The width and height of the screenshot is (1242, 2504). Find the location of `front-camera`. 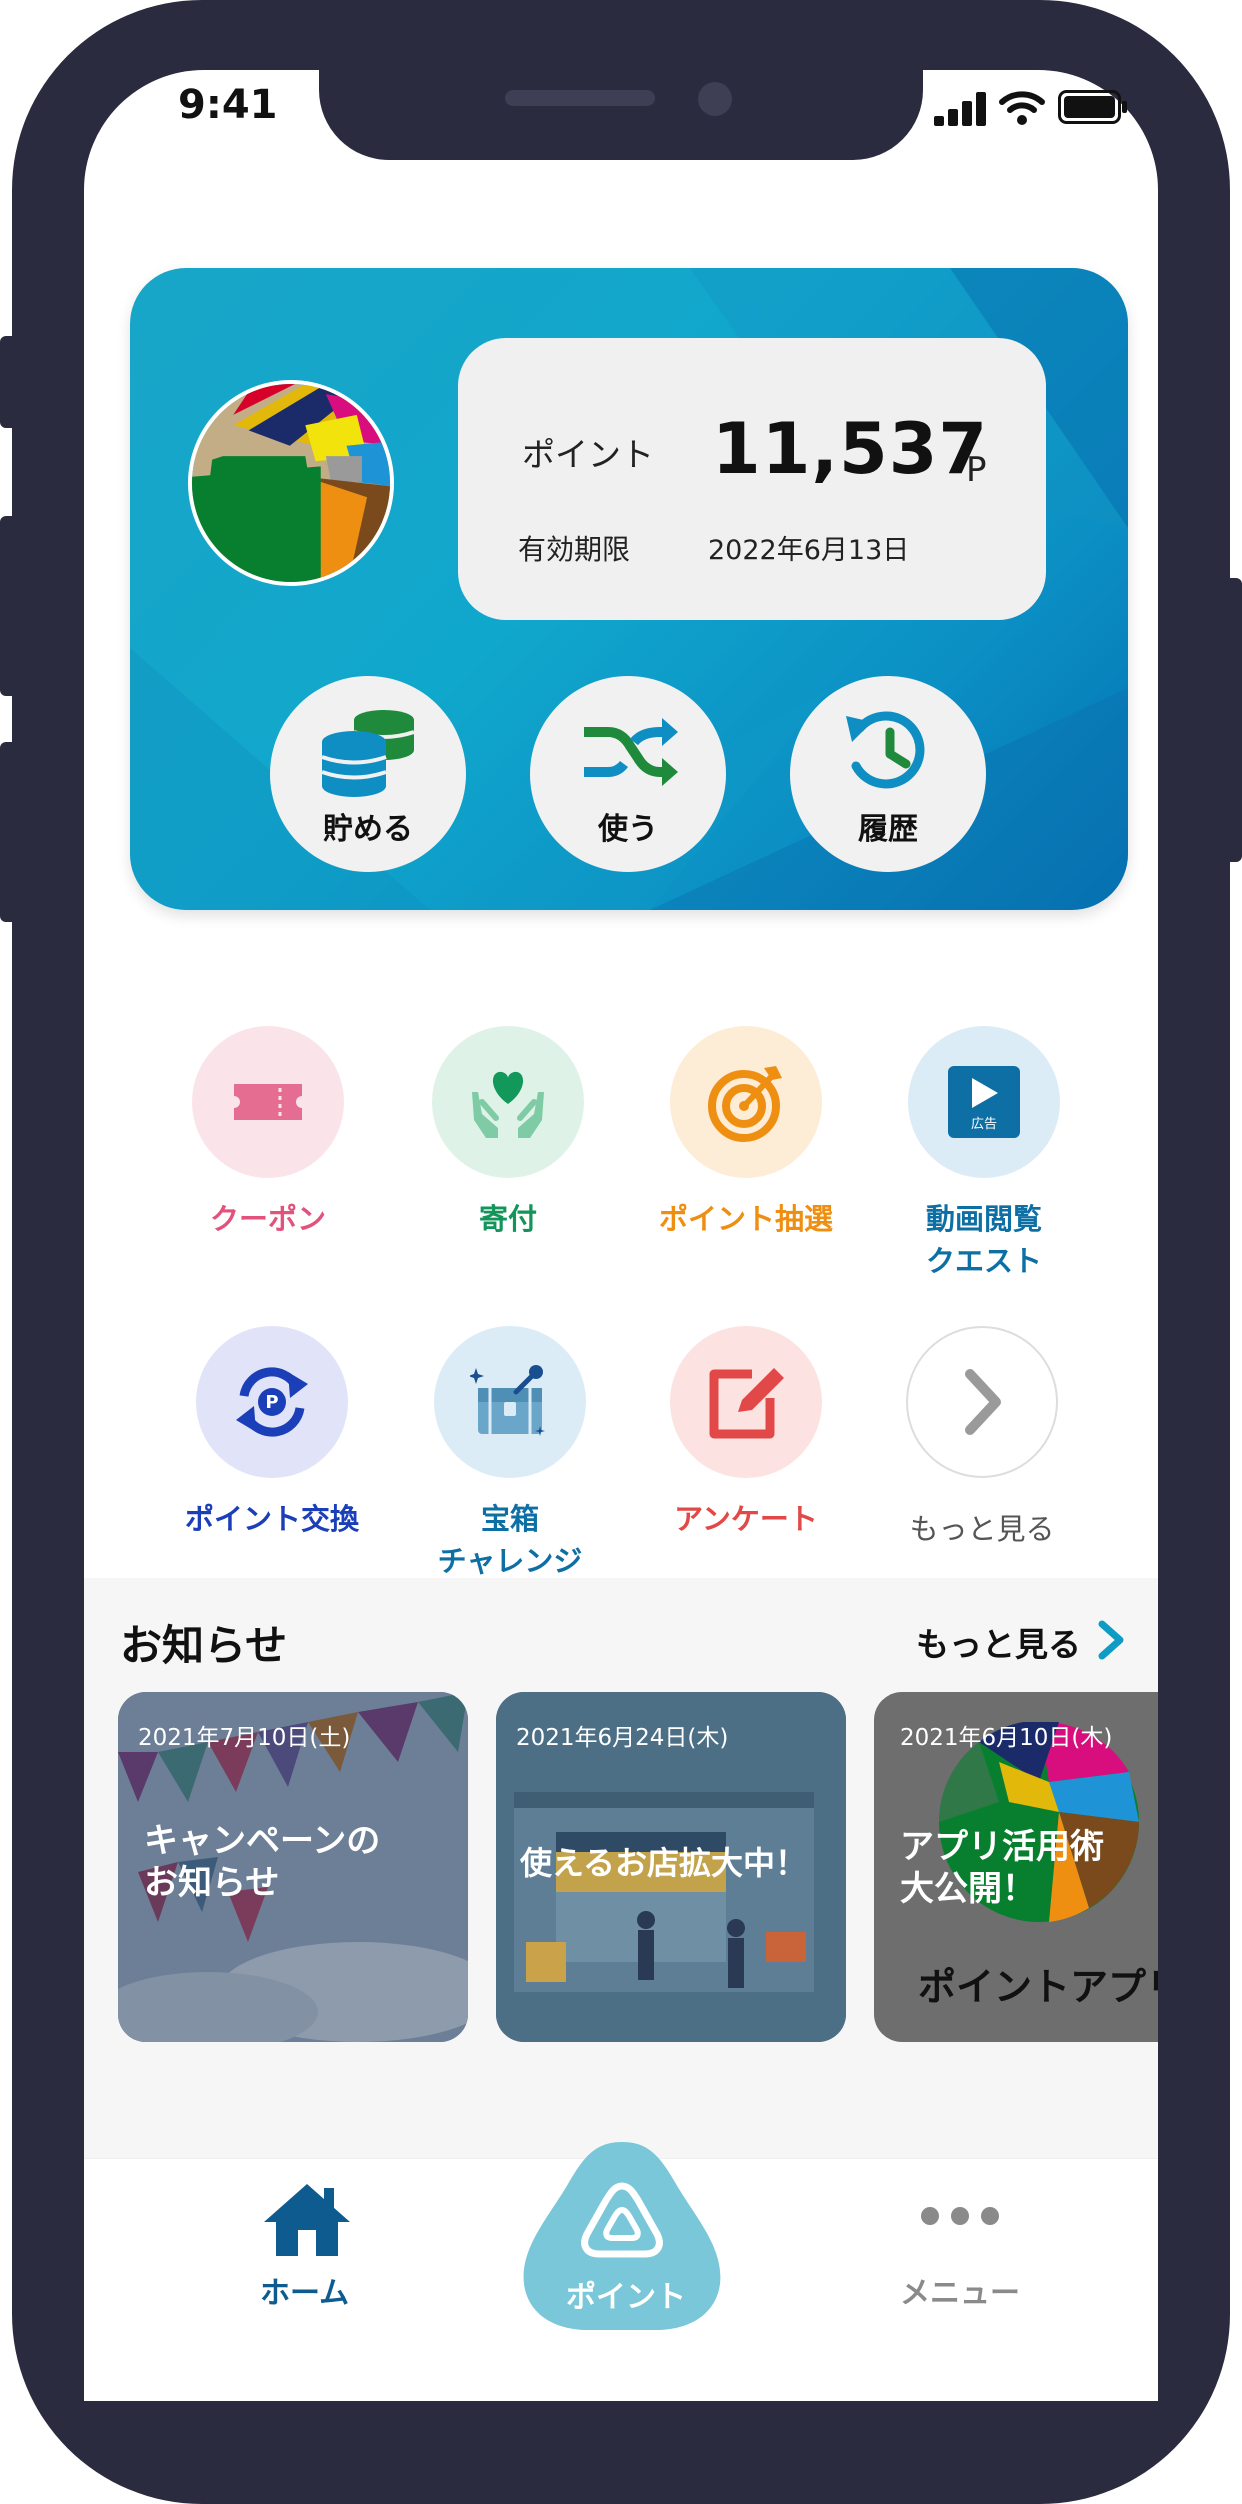

front-camera is located at coordinates (715, 99).